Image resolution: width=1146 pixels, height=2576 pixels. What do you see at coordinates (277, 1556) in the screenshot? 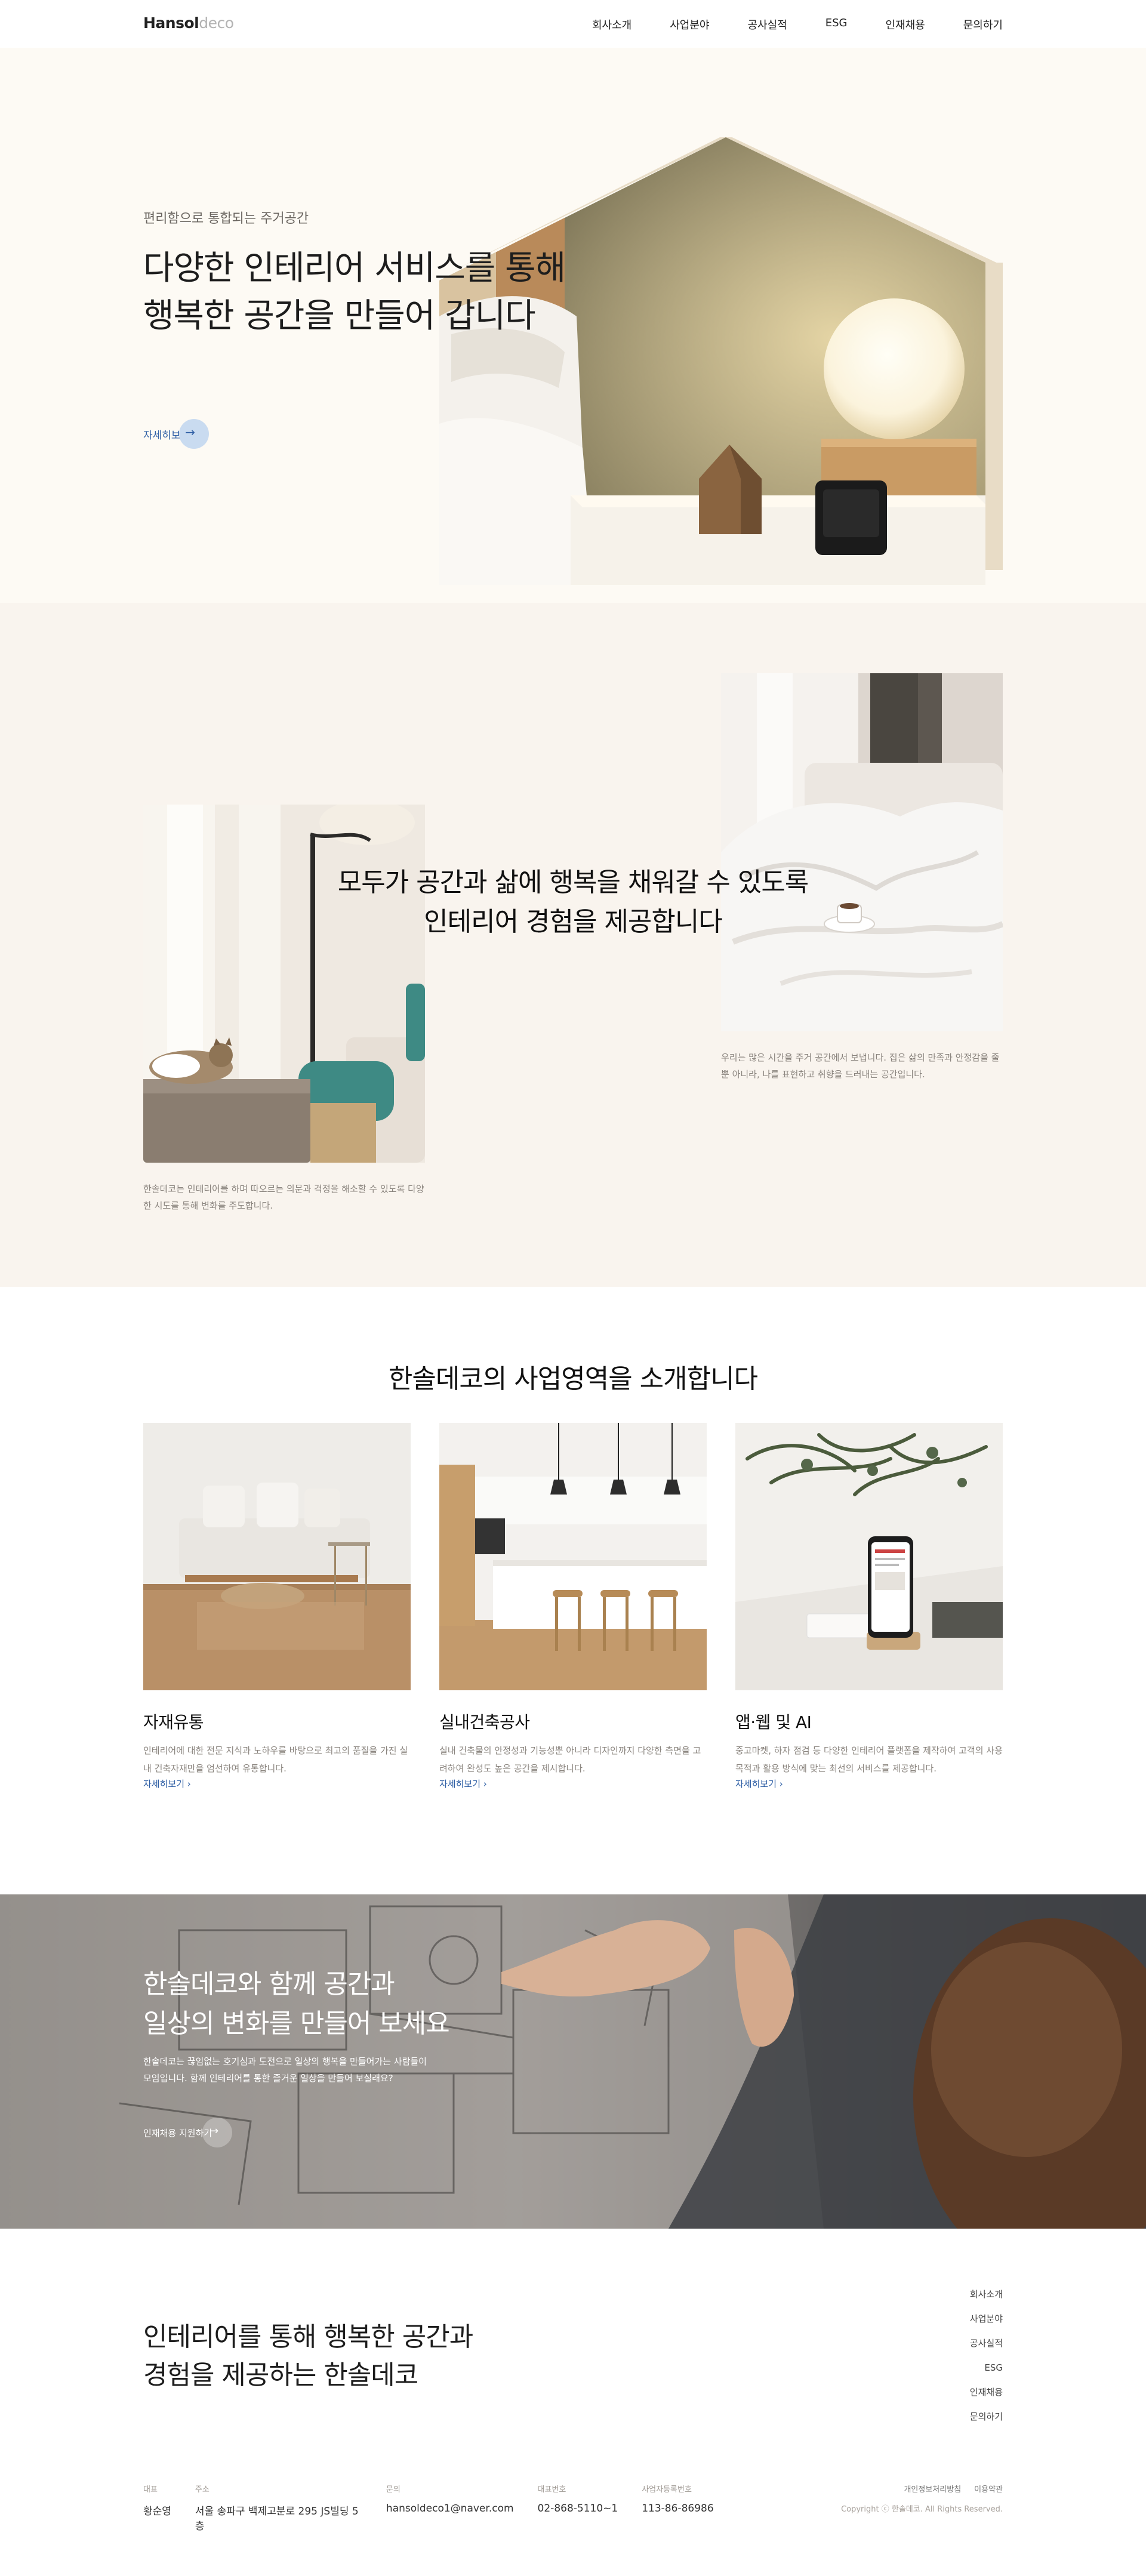
I see `materials-sofa-image` at bounding box center [277, 1556].